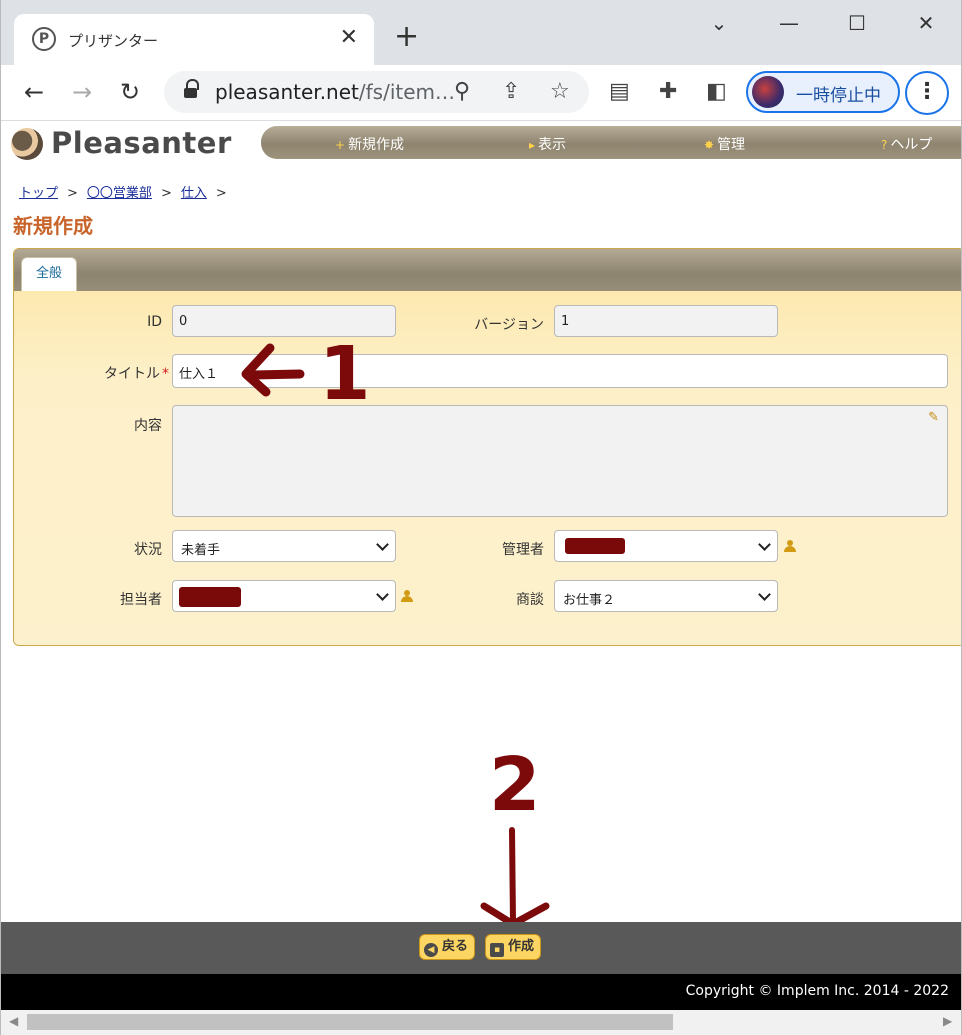  What do you see at coordinates (511, 92) in the screenshot?
I see `share-icon: ⇪` at bounding box center [511, 92].